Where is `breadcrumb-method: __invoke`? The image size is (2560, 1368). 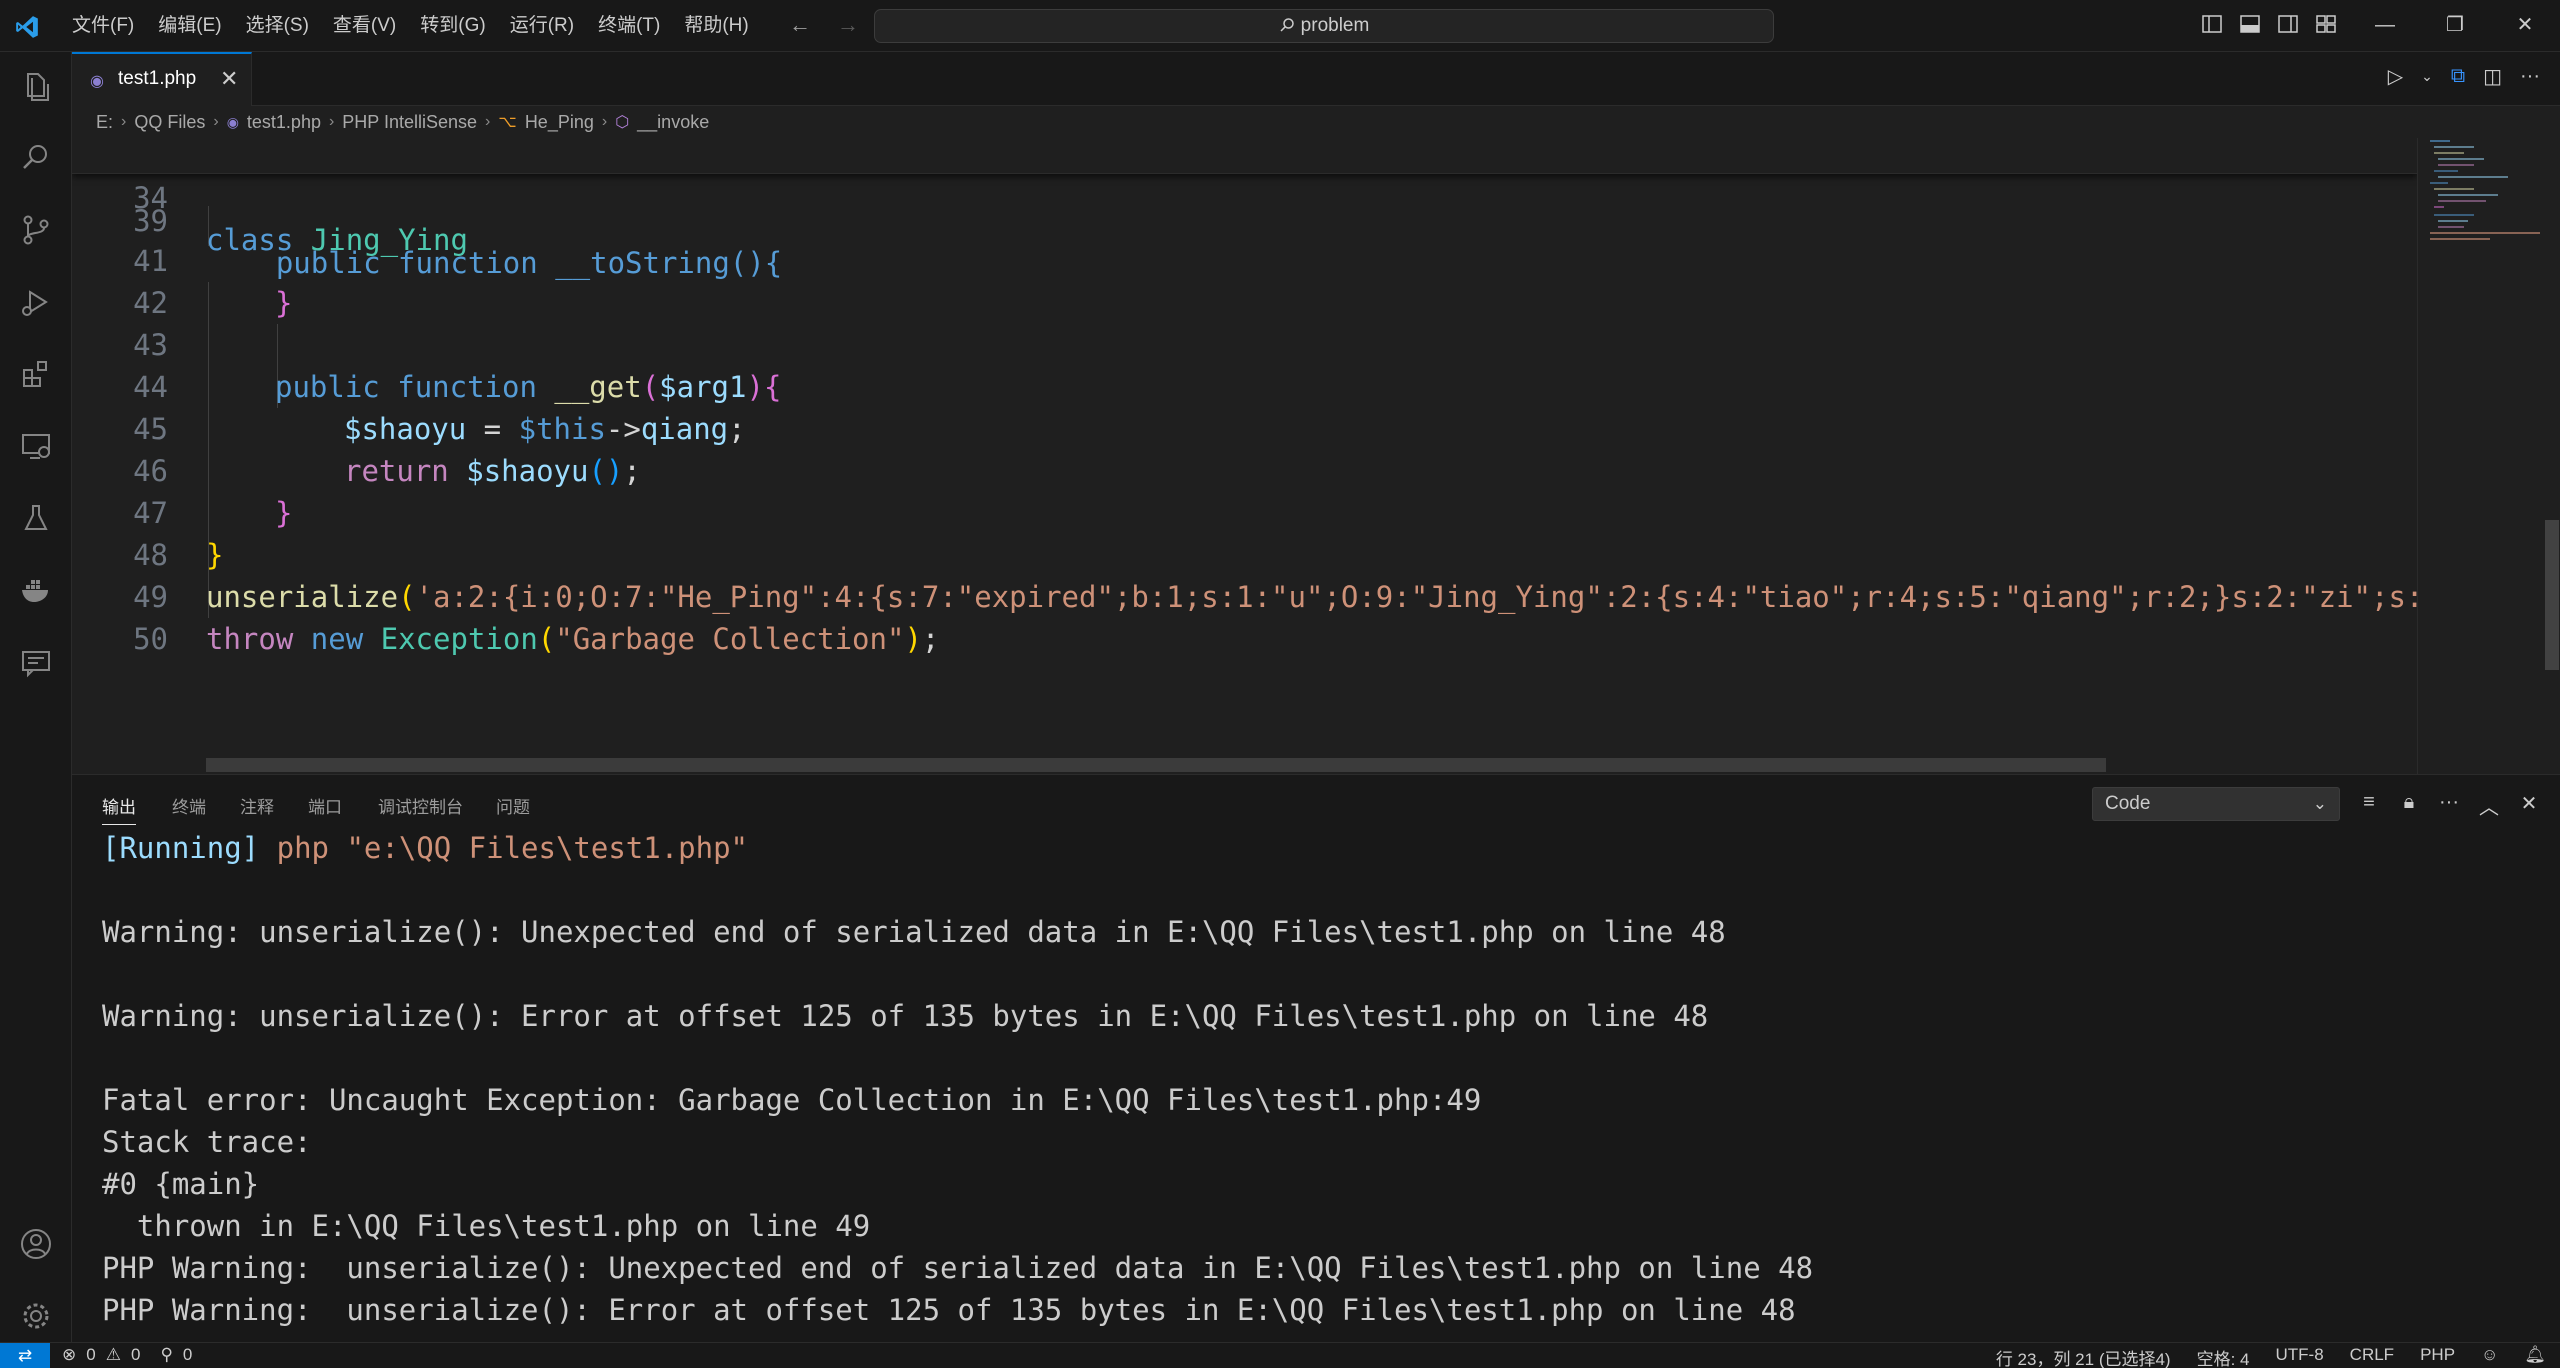 breadcrumb-method: __invoke is located at coordinates (673, 122).